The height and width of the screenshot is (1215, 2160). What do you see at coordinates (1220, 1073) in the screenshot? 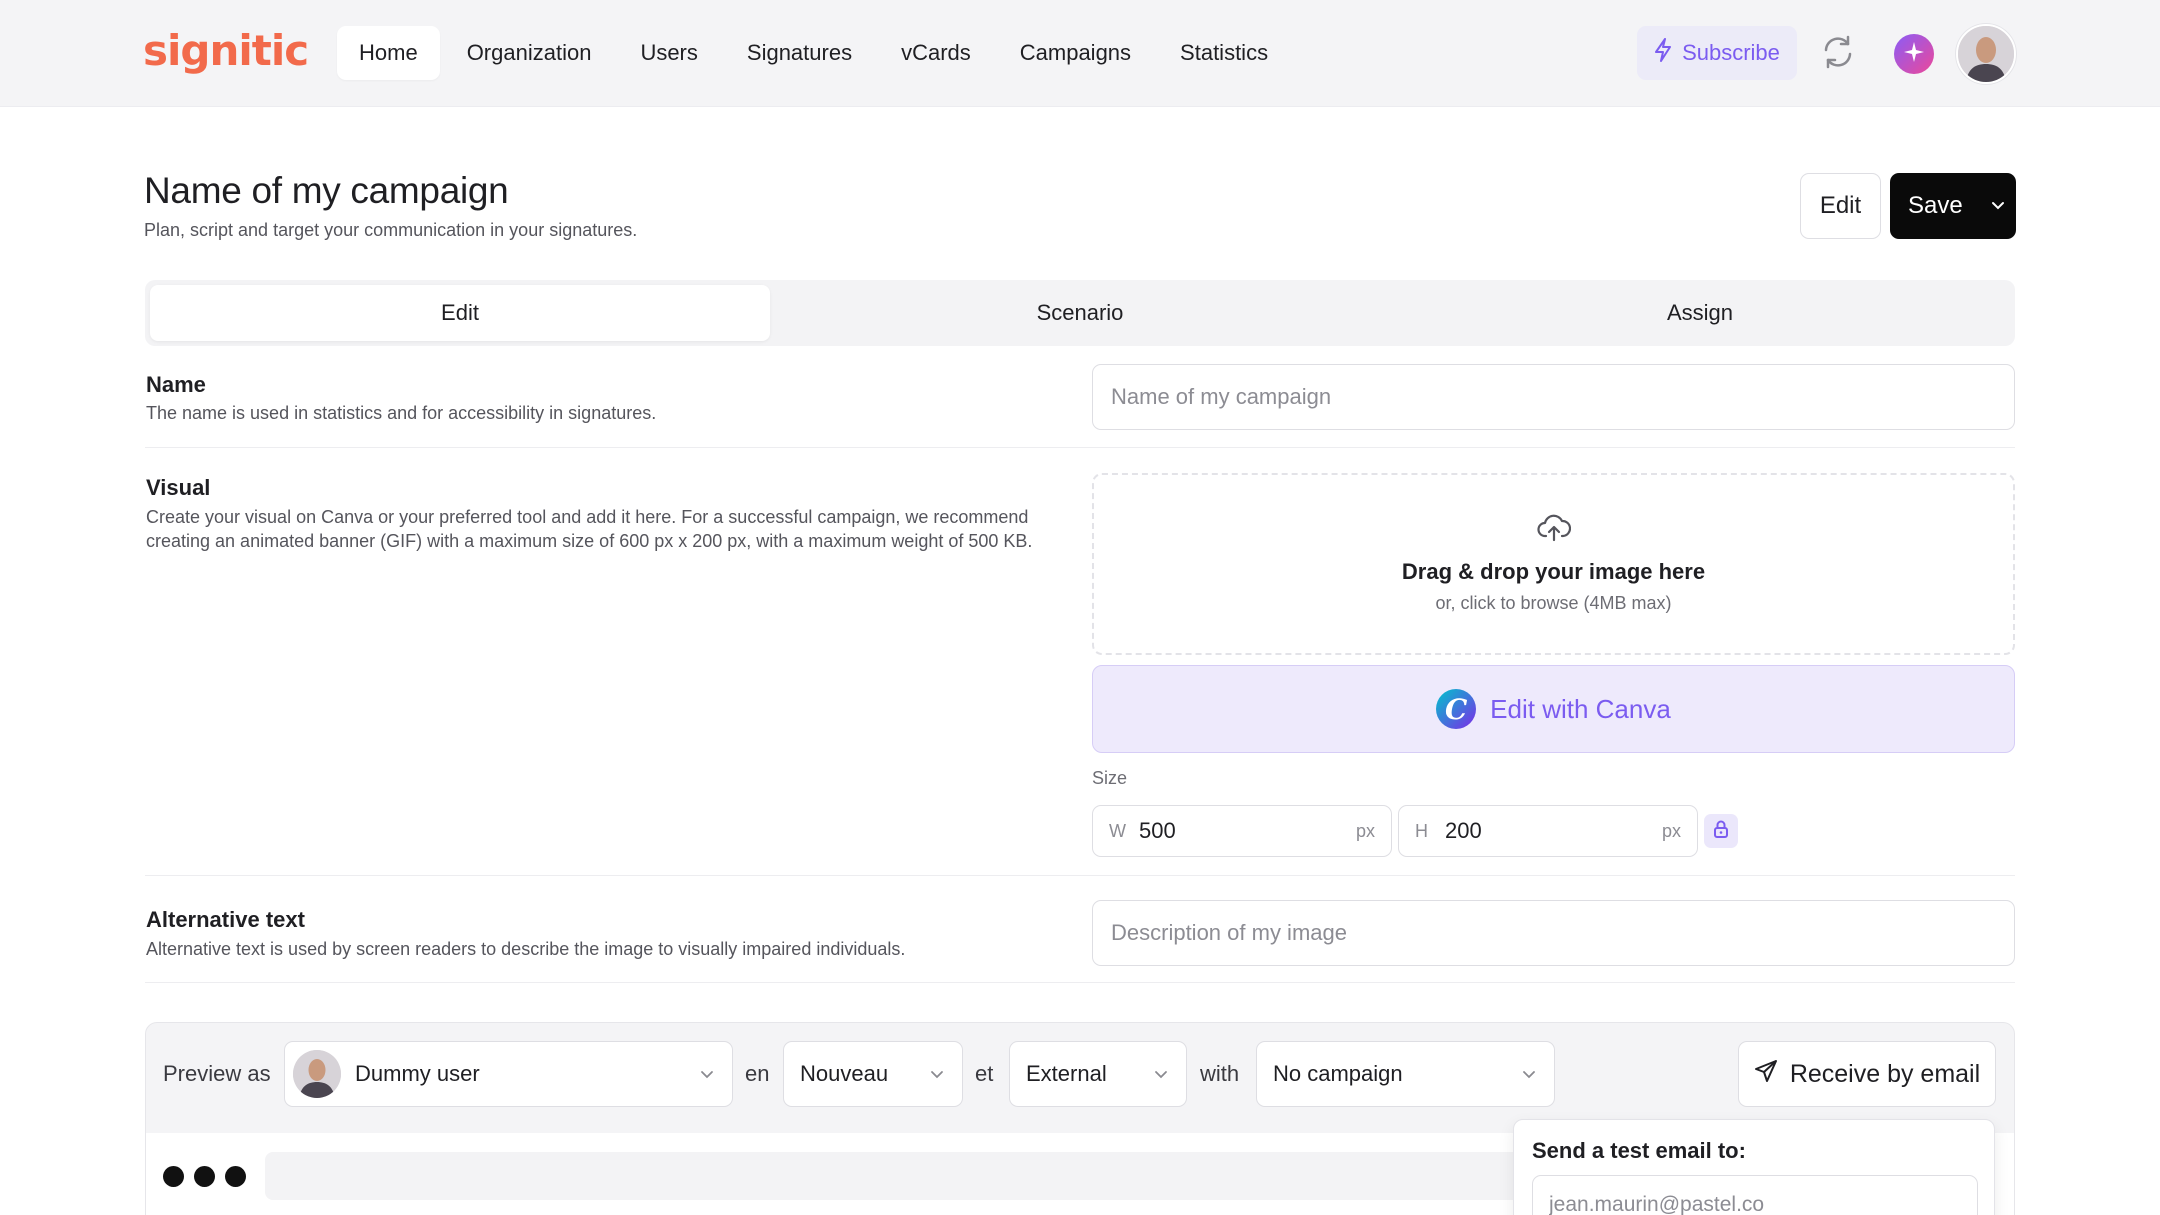
I see `with-label: with` at bounding box center [1220, 1073].